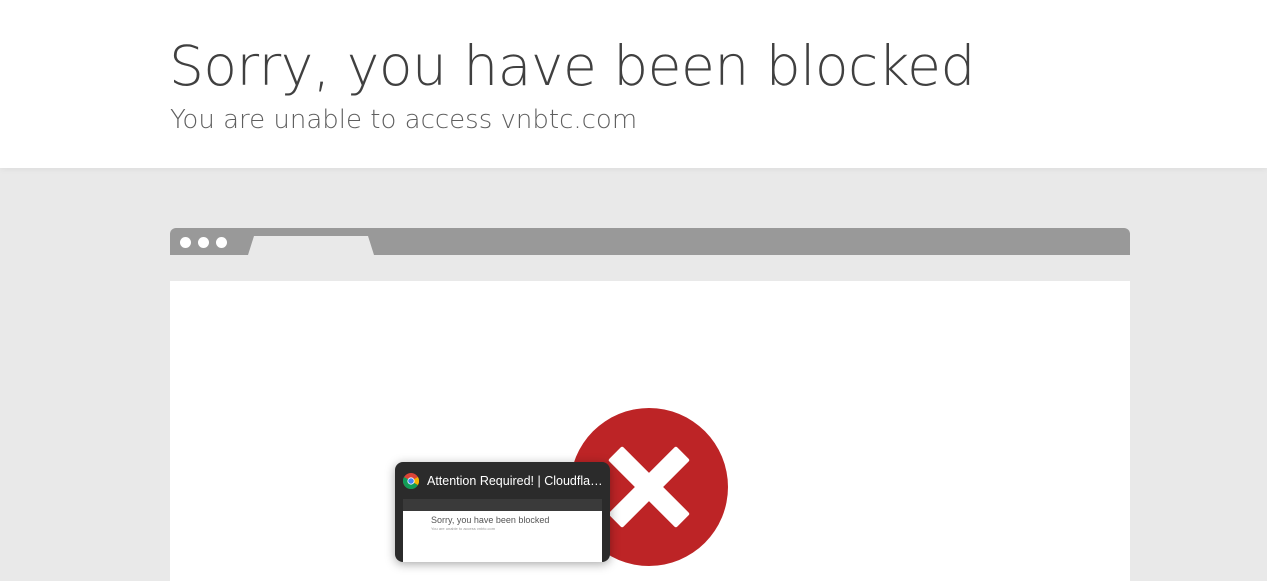 This screenshot has width=1267, height=581. Describe the element at coordinates (404, 120) in the screenshot. I see `page-subtitle: You are unable to access vnbtc.com` at that location.